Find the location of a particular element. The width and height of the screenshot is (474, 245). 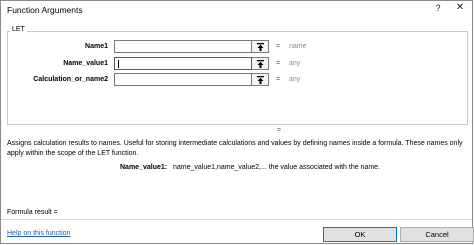

calculation-or-name2-input is located at coordinates (183, 79).